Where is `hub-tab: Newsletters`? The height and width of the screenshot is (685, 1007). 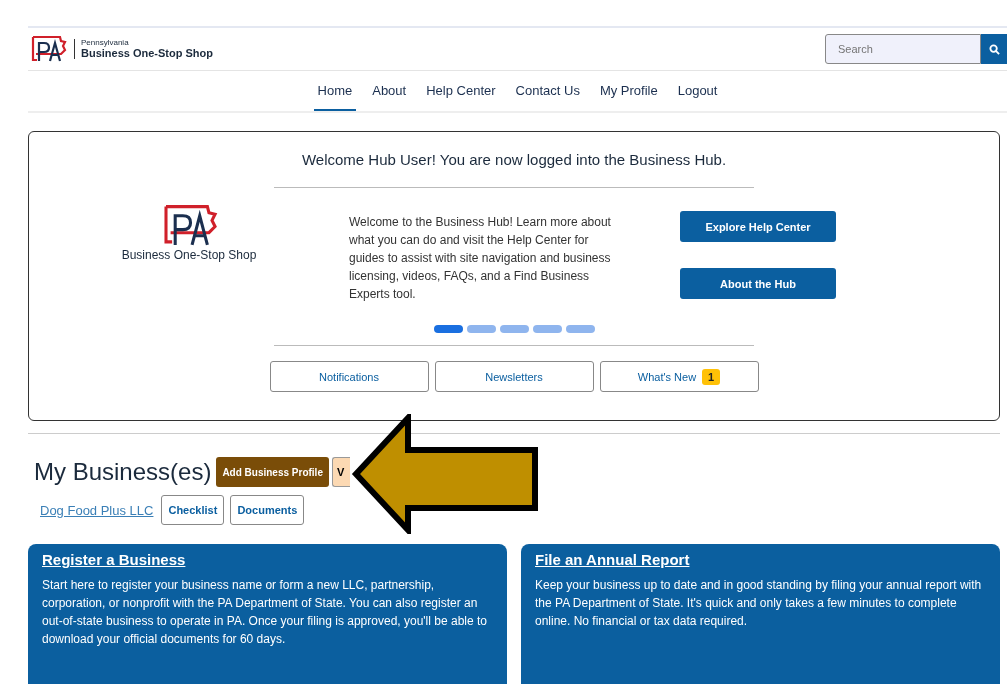
hub-tab: Newsletters is located at coordinates (514, 376).